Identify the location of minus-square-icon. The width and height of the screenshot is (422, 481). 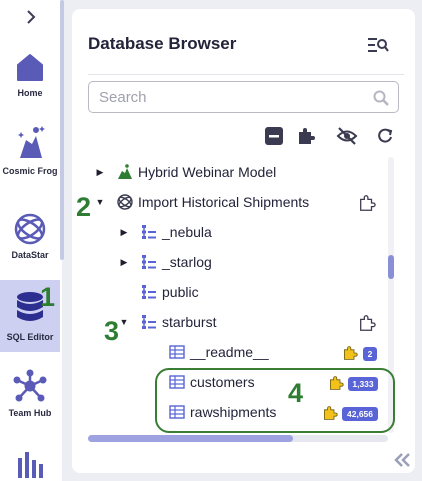
(274, 136).